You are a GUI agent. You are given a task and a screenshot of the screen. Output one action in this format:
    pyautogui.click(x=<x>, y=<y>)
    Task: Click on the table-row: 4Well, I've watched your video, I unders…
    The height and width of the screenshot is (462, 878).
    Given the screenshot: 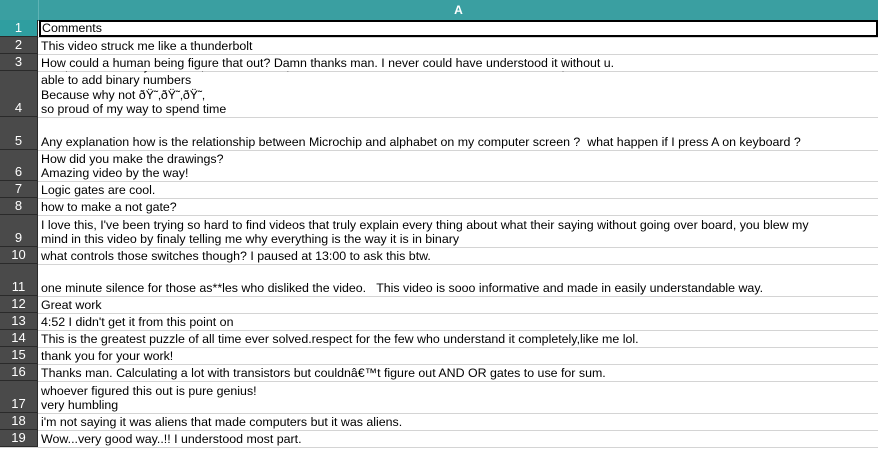 What is the action you would take?
    pyautogui.click(x=439, y=94)
    